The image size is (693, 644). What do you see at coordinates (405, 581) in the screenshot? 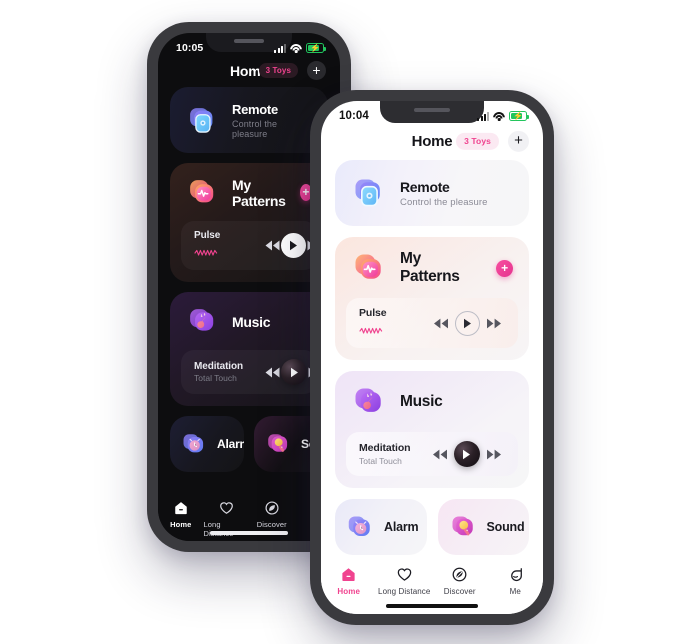
I see `tab-long-distance: Long Distance` at bounding box center [405, 581].